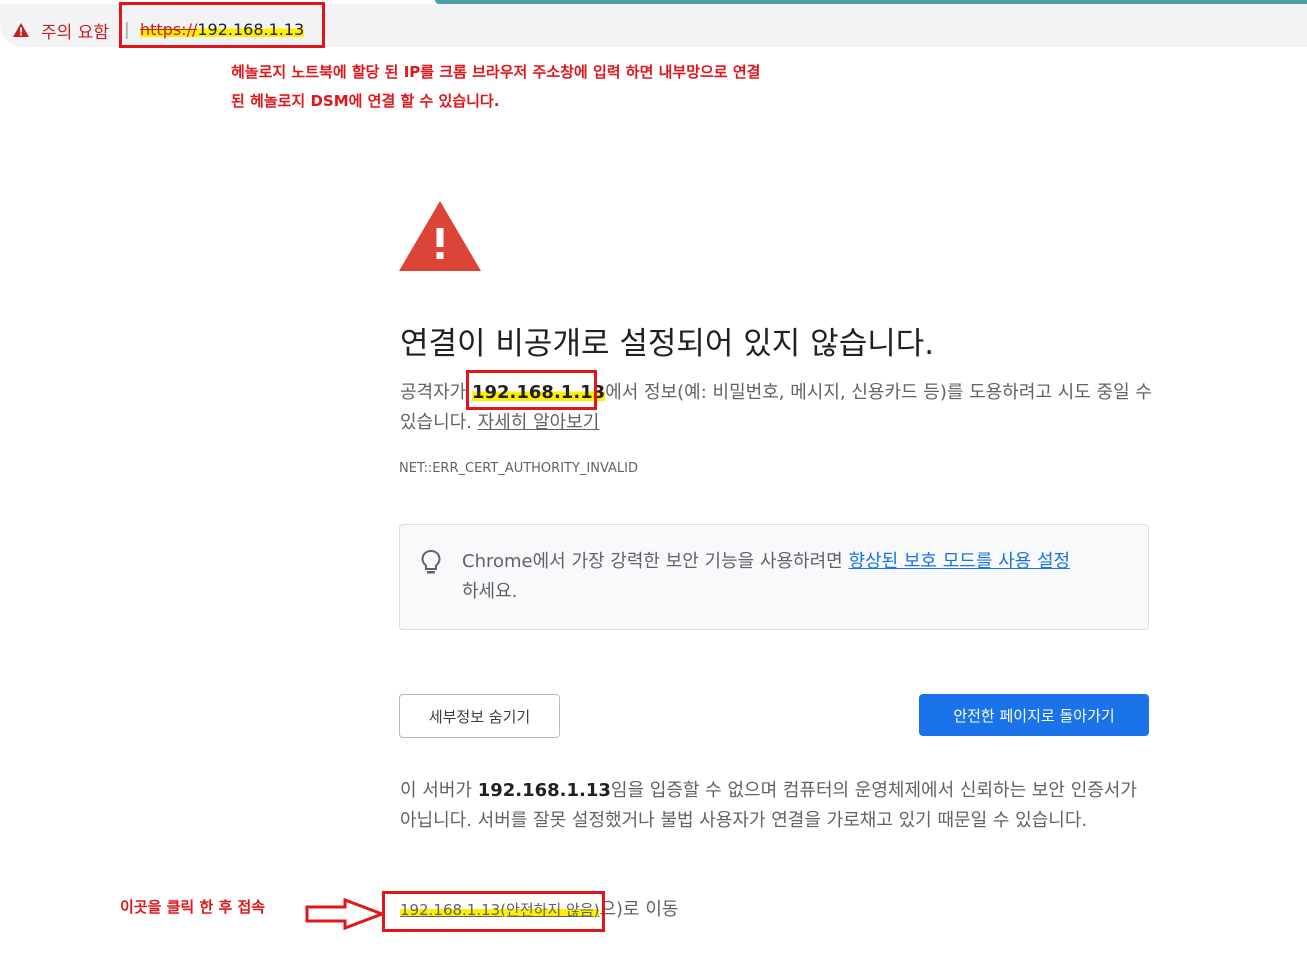  Describe the element at coordinates (440, 236) in the screenshot. I see `large-warning-icon` at that location.